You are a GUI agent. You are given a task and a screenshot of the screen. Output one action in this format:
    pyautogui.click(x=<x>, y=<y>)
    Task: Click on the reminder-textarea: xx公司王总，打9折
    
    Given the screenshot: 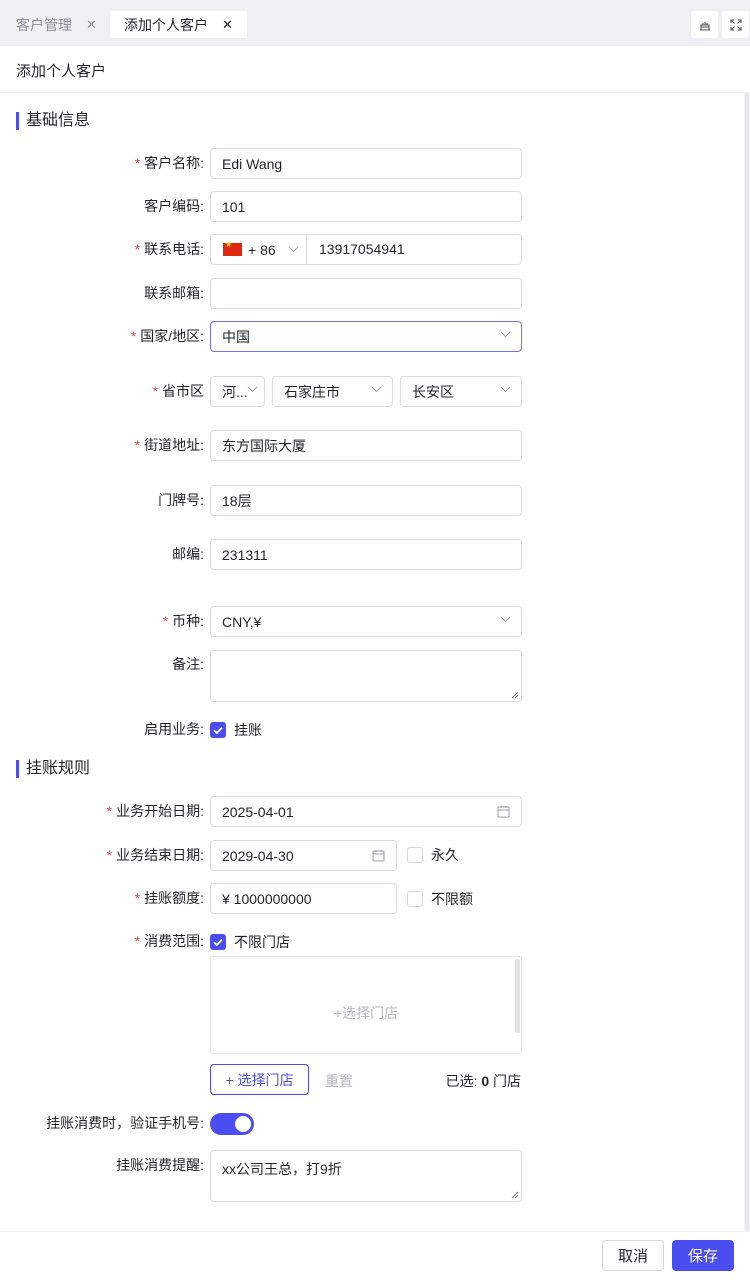 What is the action you would take?
    pyautogui.click(x=366, y=1176)
    